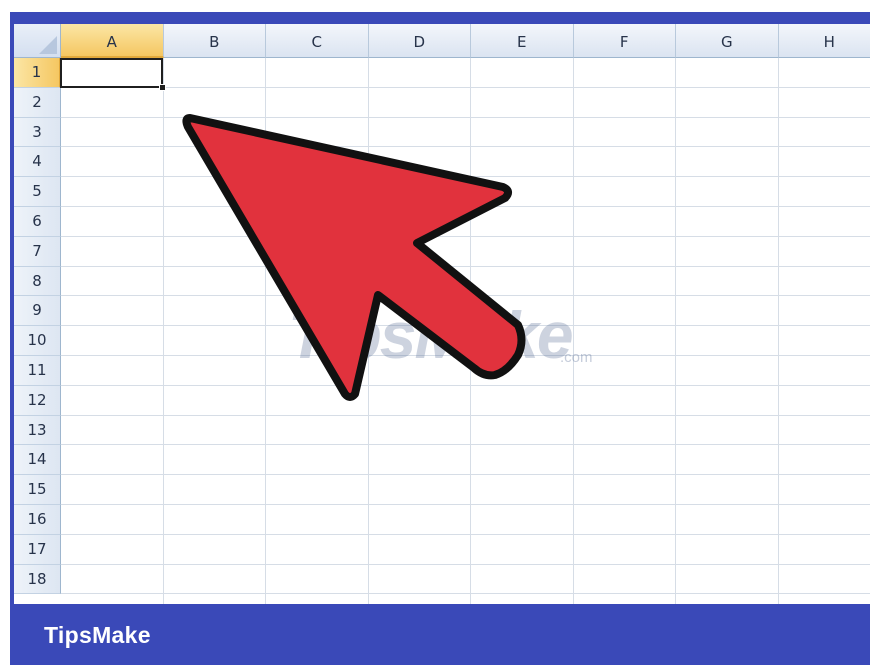  I want to click on row-header-11: 11, so click(37, 371).